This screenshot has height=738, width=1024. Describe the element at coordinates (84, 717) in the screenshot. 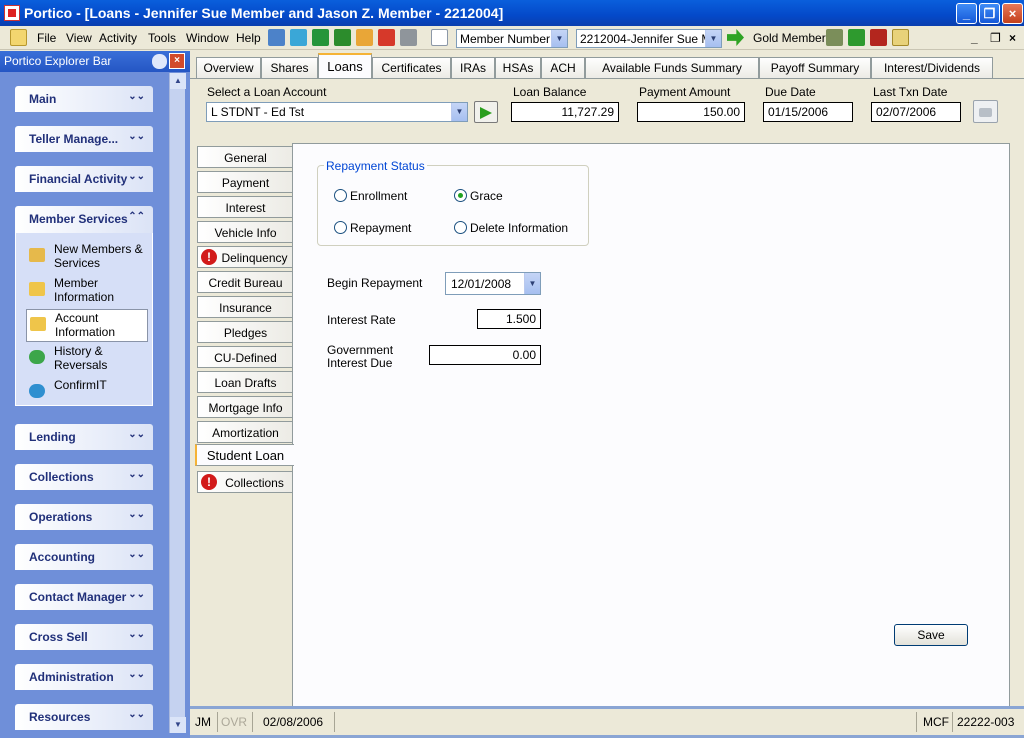

I see `group-resources: Resources ⌄⌄` at that location.